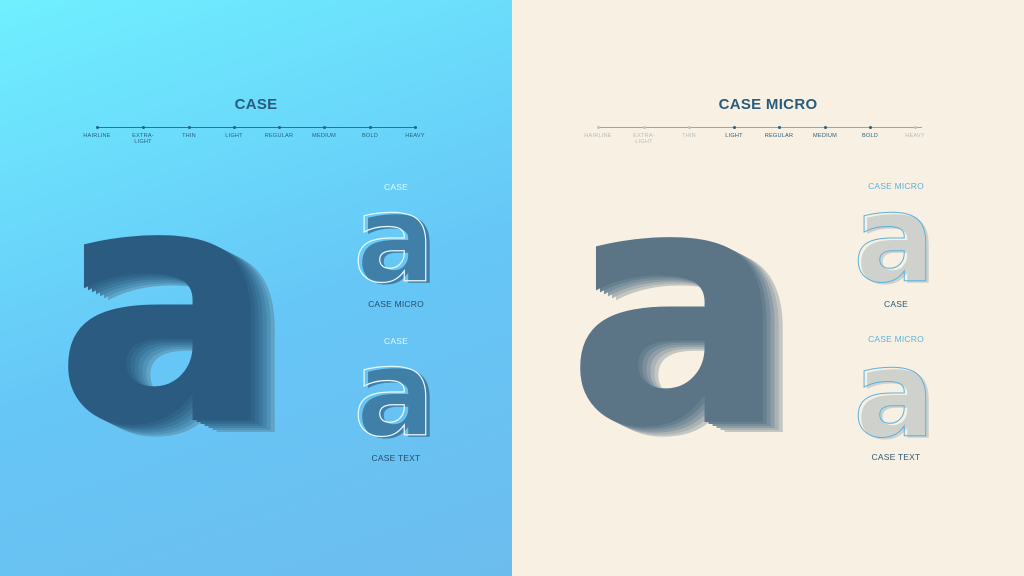 The height and width of the screenshot is (576, 1024). What do you see at coordinates (896, 304) in the screenshot?
I see `compare-top-label-below: CASE` at bounding box center [896, 304].